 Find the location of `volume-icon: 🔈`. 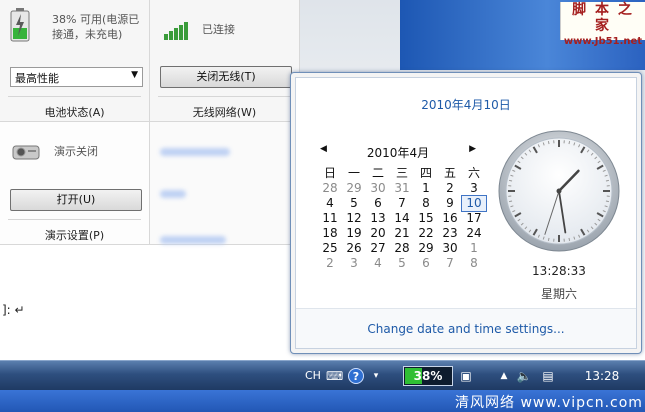

volume-icon: 🔈 is located at coordinates (524, 376).